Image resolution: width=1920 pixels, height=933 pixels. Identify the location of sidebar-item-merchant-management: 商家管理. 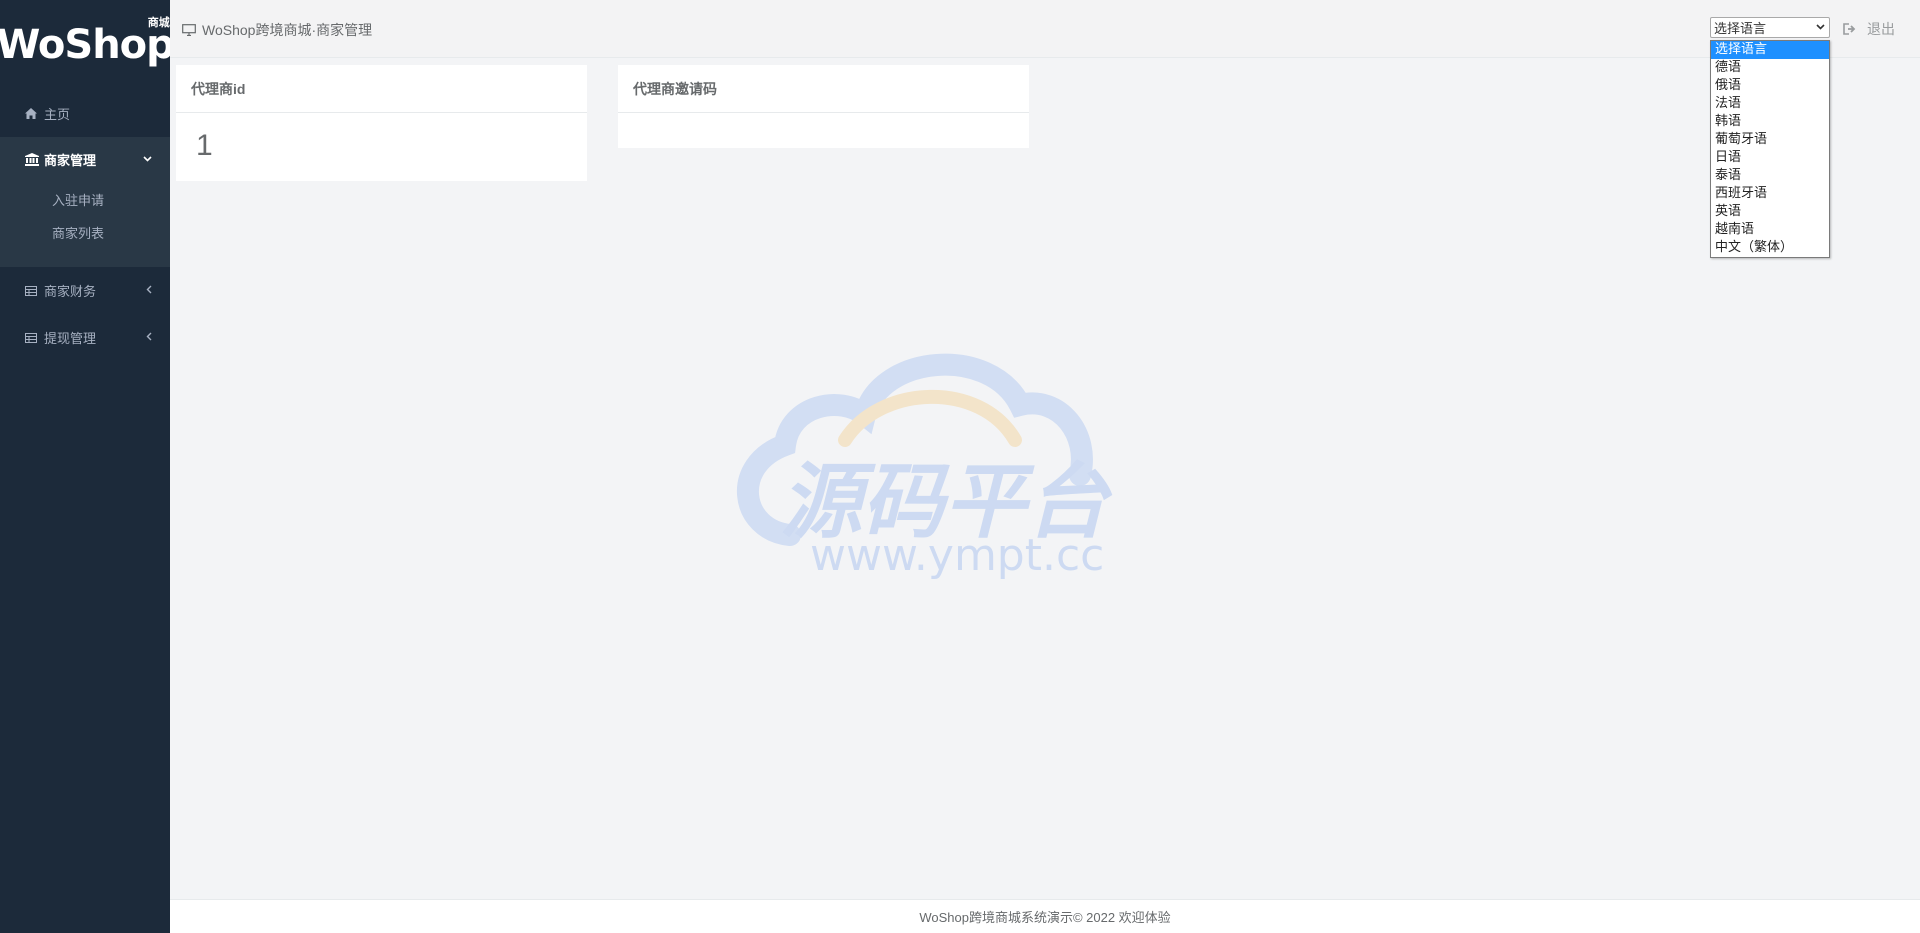
(85, 159).